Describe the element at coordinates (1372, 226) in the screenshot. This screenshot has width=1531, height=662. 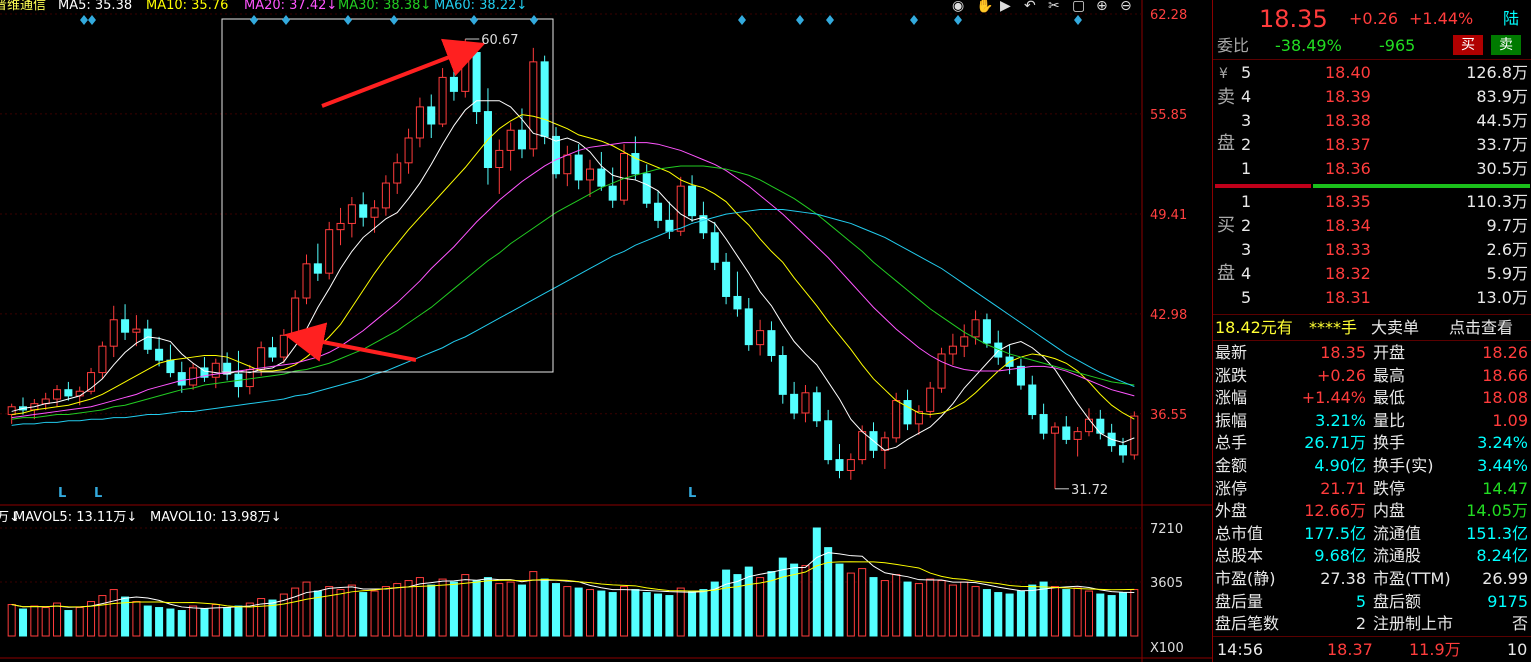
I see `bid-row-2: 2 18.34 9.7万` at that location.